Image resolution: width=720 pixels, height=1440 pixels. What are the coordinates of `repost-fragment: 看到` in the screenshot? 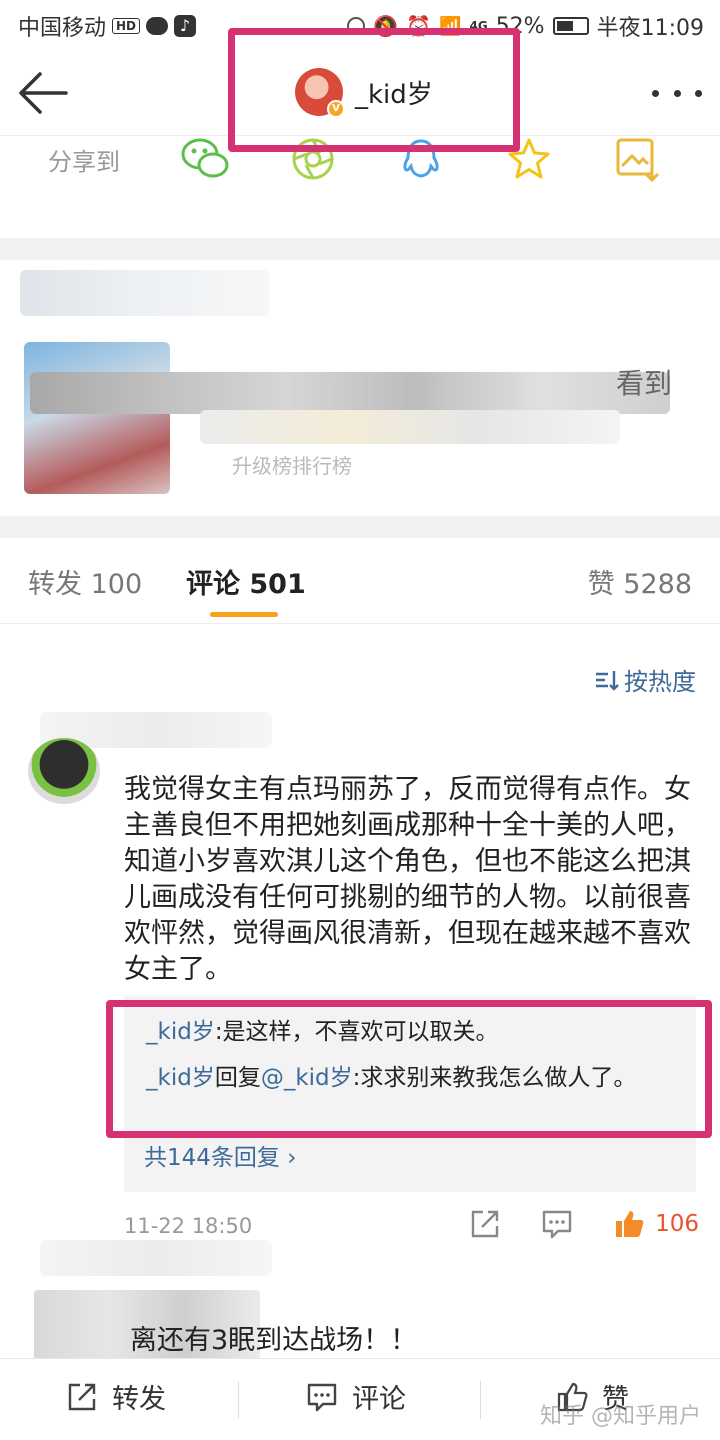 It's located at (643, 383).